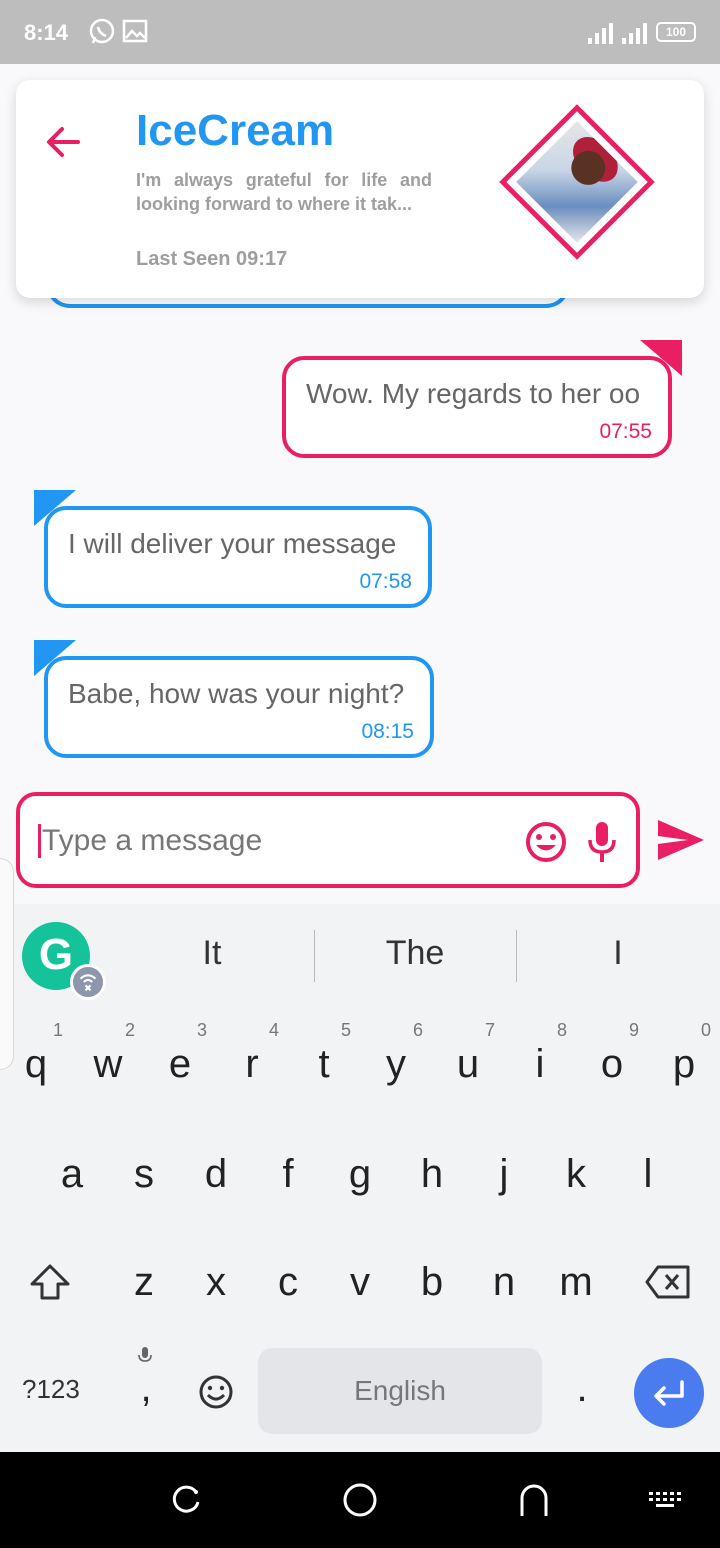 This screenshot has height=1548, width=720. Describe the element at coordinates (64, 142) in the screenshot. I see `arrow-left-icon` at that location.